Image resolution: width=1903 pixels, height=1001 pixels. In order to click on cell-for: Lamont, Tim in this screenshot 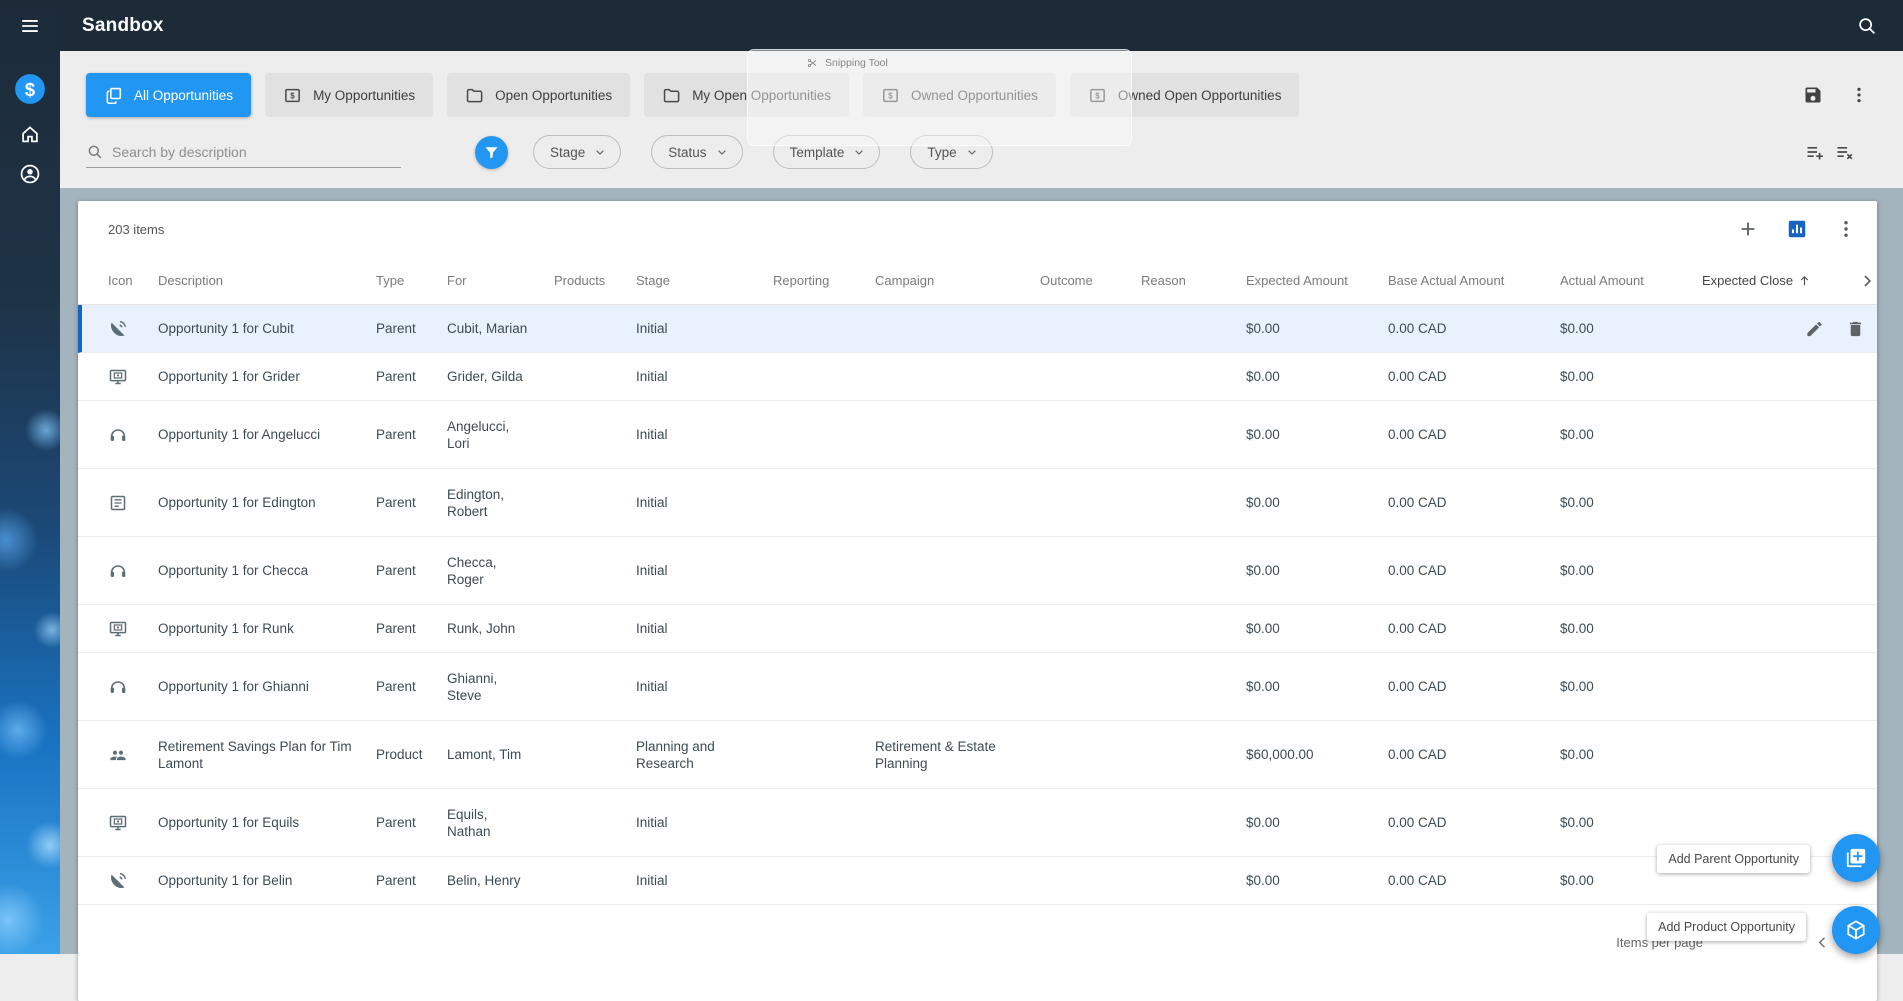, I will do `click(484, 754)`.